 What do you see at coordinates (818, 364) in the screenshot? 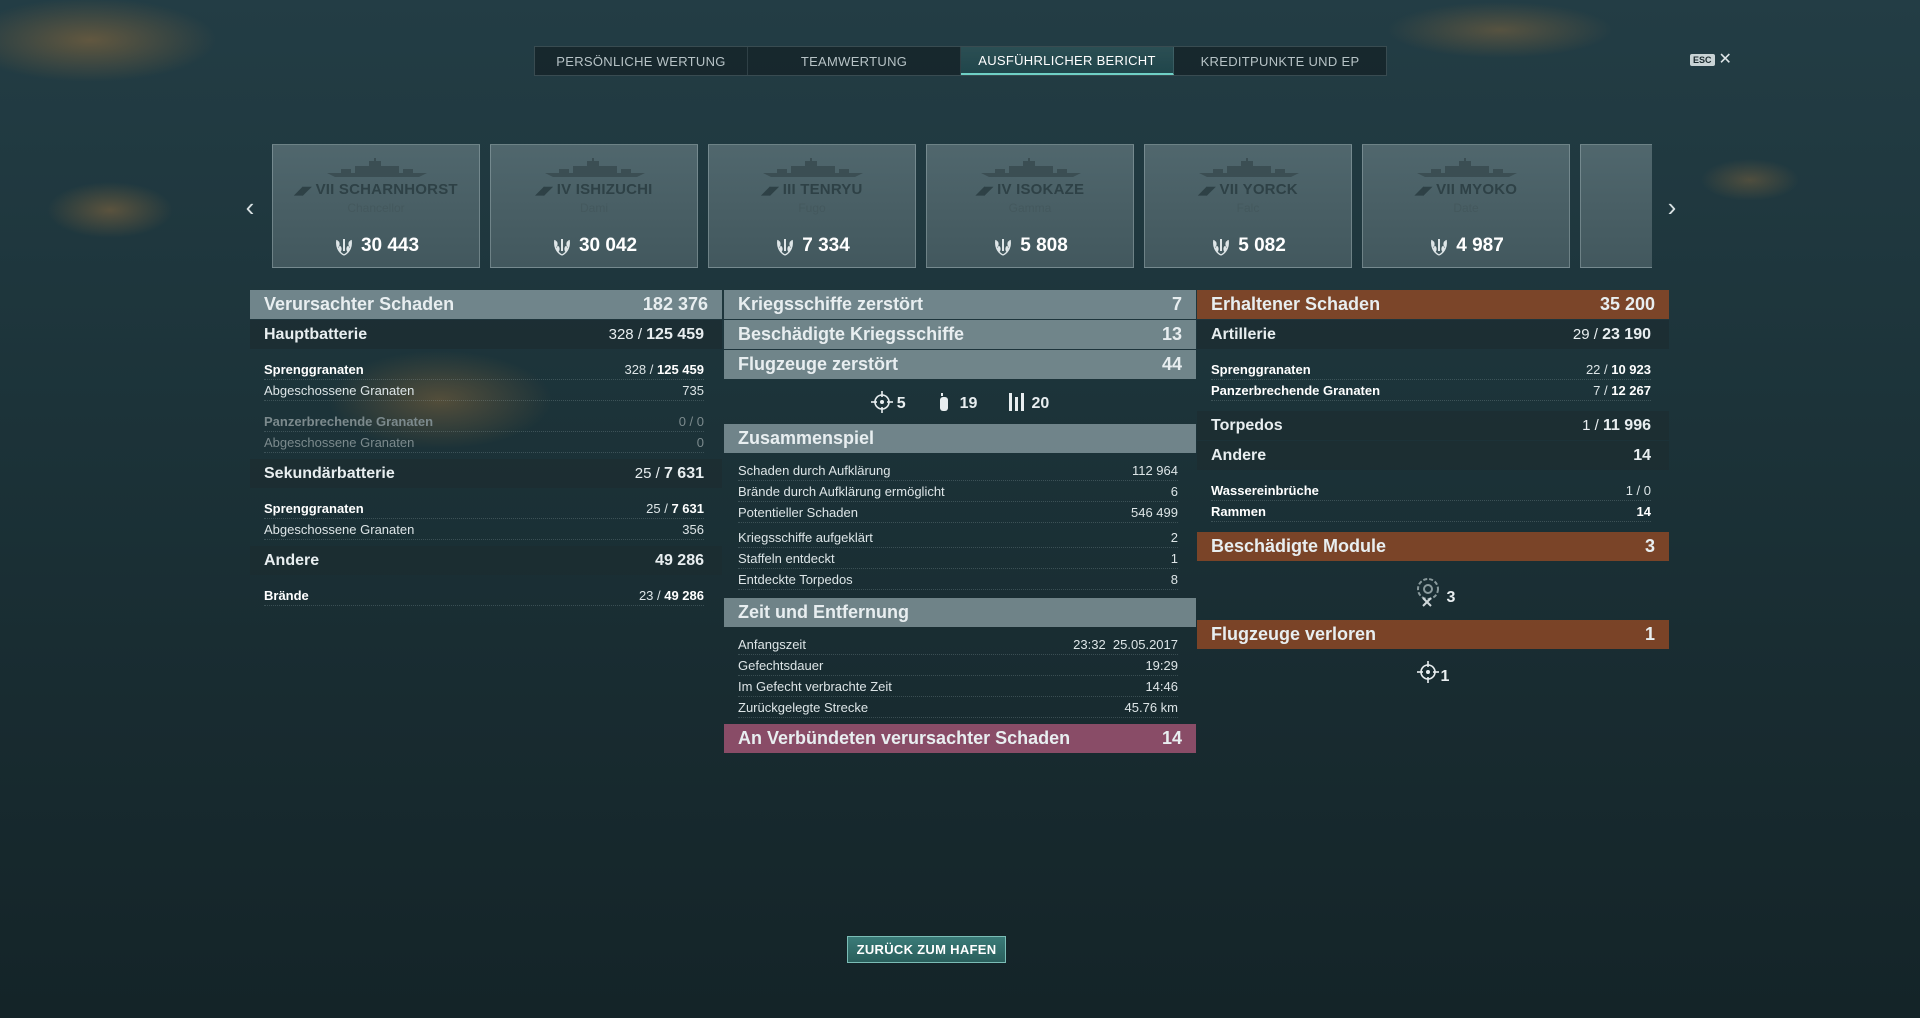
I see `planes-destroyed-label: Flugzeuge zerstört` at bounding box center [818, 364].